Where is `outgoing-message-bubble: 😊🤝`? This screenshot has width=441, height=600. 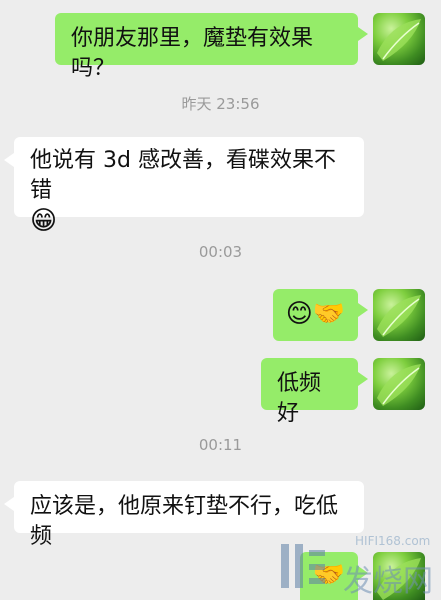
outgoing-message-bubble: 😊🤝 is located at coordinates (320, 315).